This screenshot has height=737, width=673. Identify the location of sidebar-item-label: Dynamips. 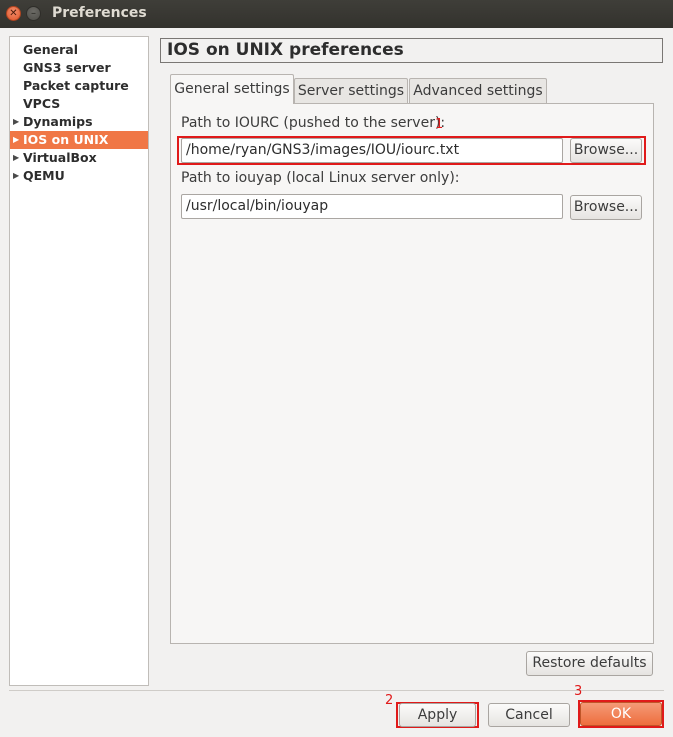
(58, 121).